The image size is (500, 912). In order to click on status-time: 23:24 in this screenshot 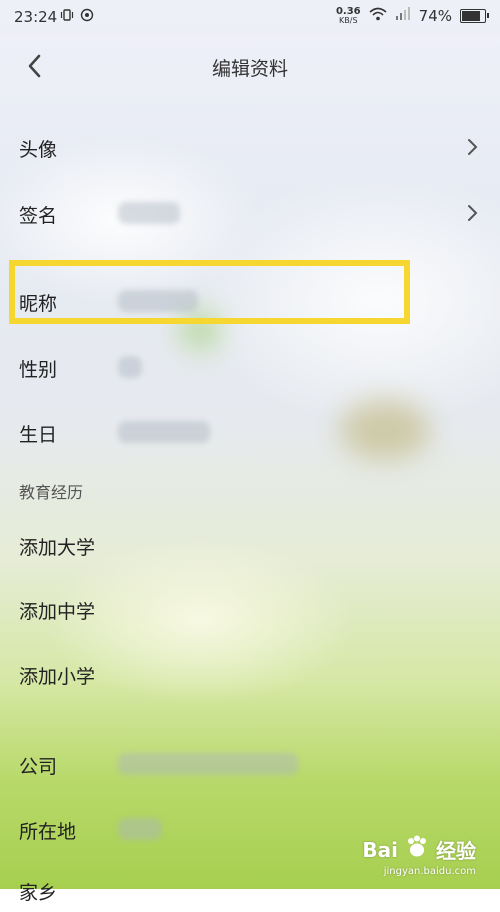, I will do `click(36, 17)`.